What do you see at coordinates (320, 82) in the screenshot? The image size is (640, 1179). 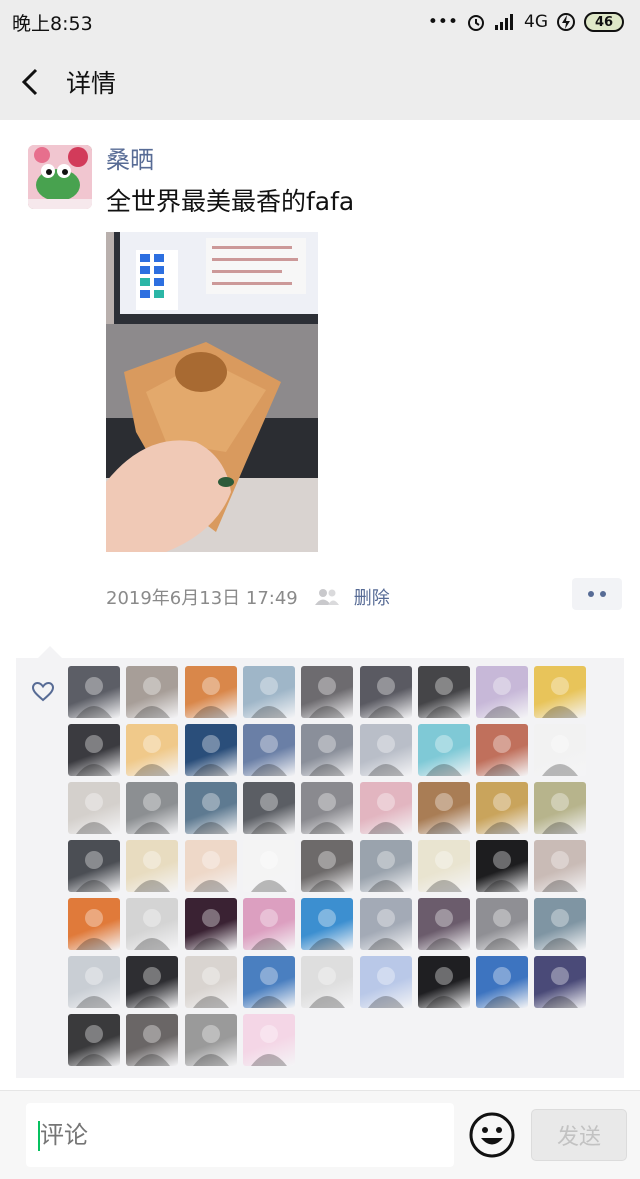 I see `nav-bar: 详情` at bounding box center [320, 82].